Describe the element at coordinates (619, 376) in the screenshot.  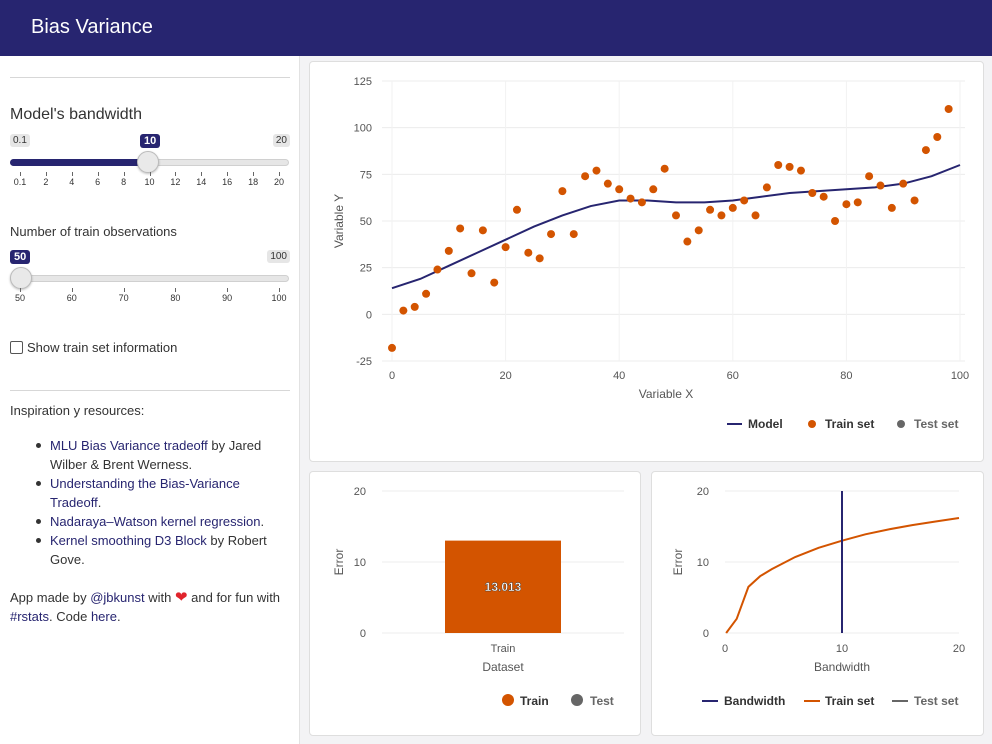
I see `x-tick-label: 40` at that location.